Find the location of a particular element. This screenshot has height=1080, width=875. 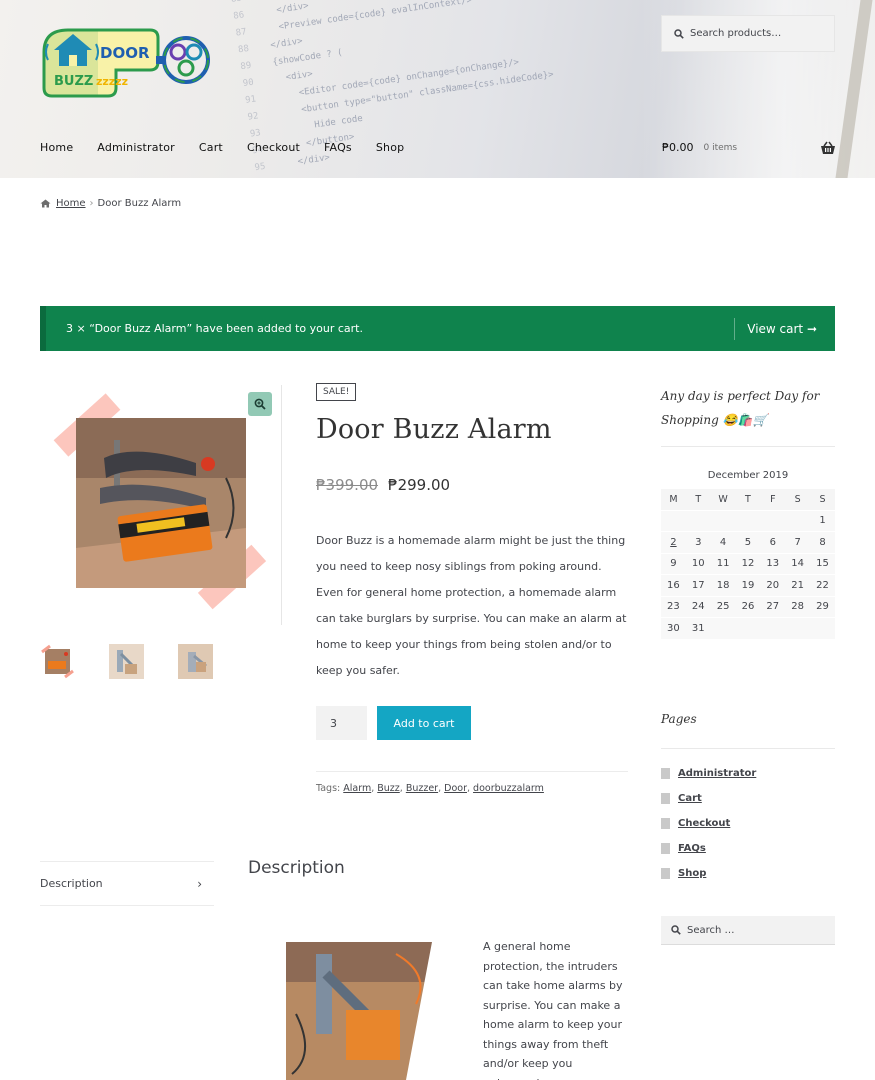

breadcrumb: Home › Door Buzz Alarm is located at coordinates (110, 203).